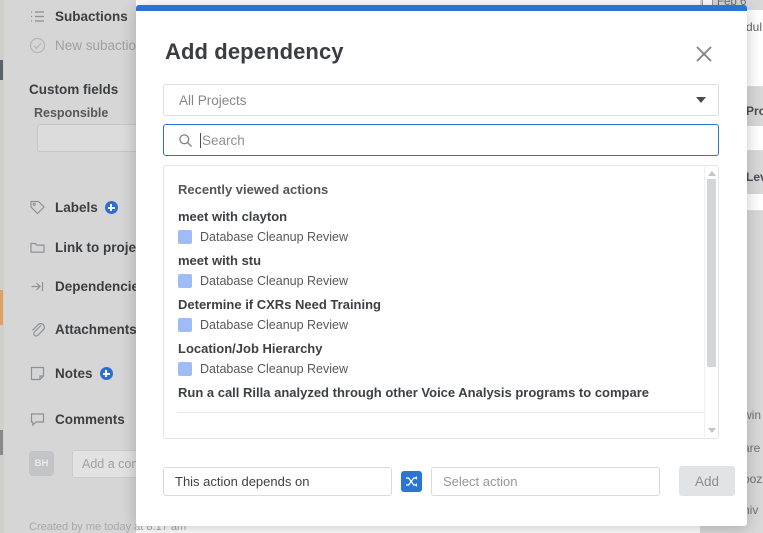 The width and height of the screenshot is (763, 533). Describe the element at coordinates (1, 307) in the screenshot. I see `edge-segment-orange` at that location.